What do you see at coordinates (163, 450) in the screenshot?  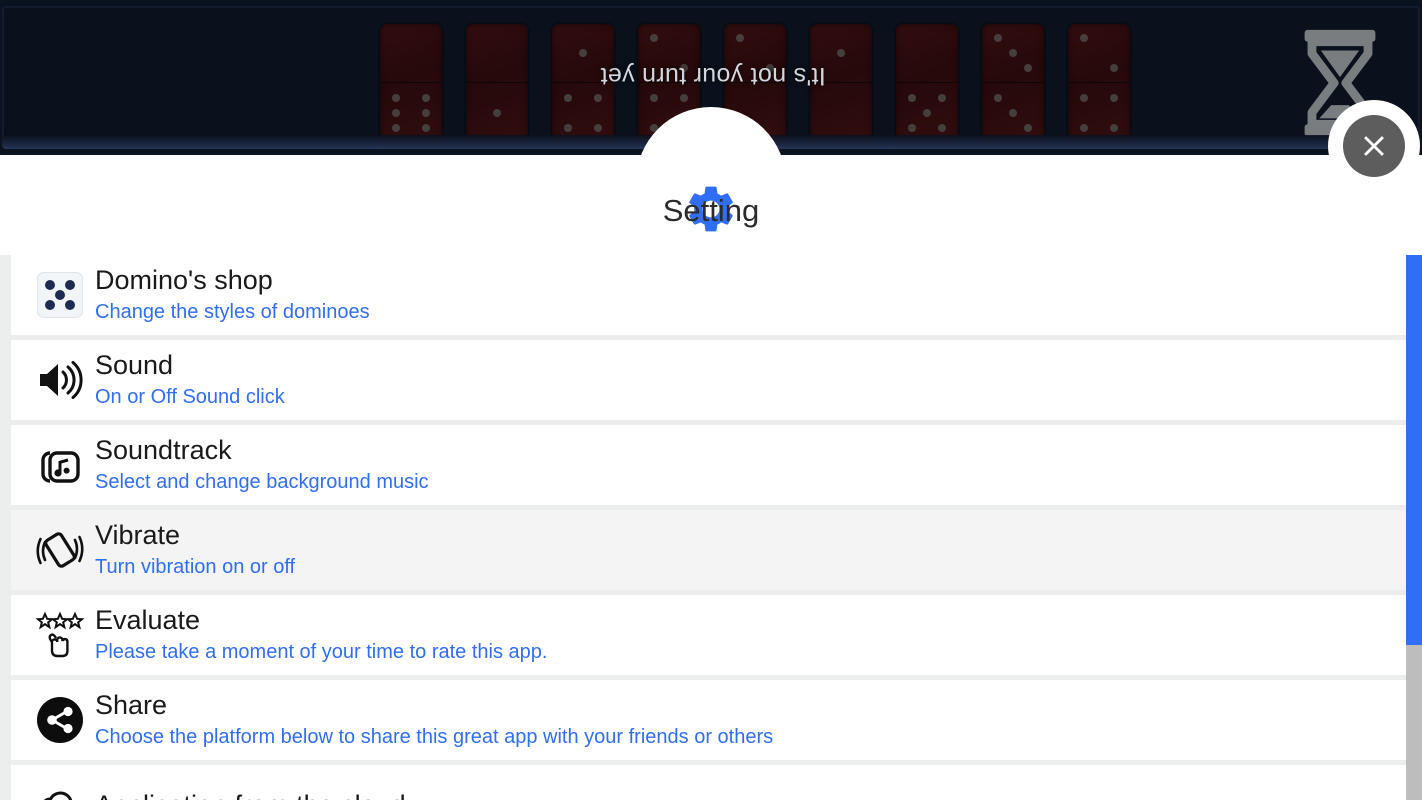 I see `row-title: Soundtrack` at bounding box center [163, 450].